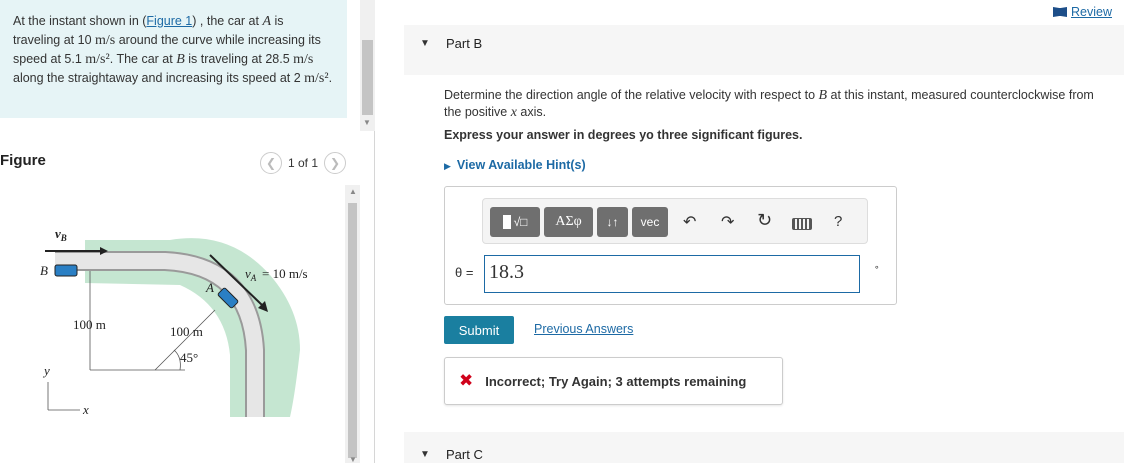 The image size is (1124, 463). Describe the element at coordinates (612, 222) in the screenshot. I see `arrows-button: ↓↑` at that location.